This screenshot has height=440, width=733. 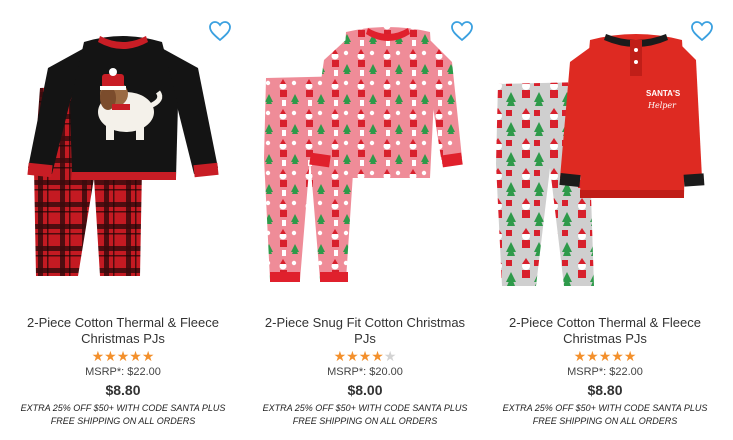 What do you see at coordinates (365, 322) in the screenshot?
I see `product-title-line: 2-Piece Snug Fit Cotton Christmas` at bounding box center [365, 322].